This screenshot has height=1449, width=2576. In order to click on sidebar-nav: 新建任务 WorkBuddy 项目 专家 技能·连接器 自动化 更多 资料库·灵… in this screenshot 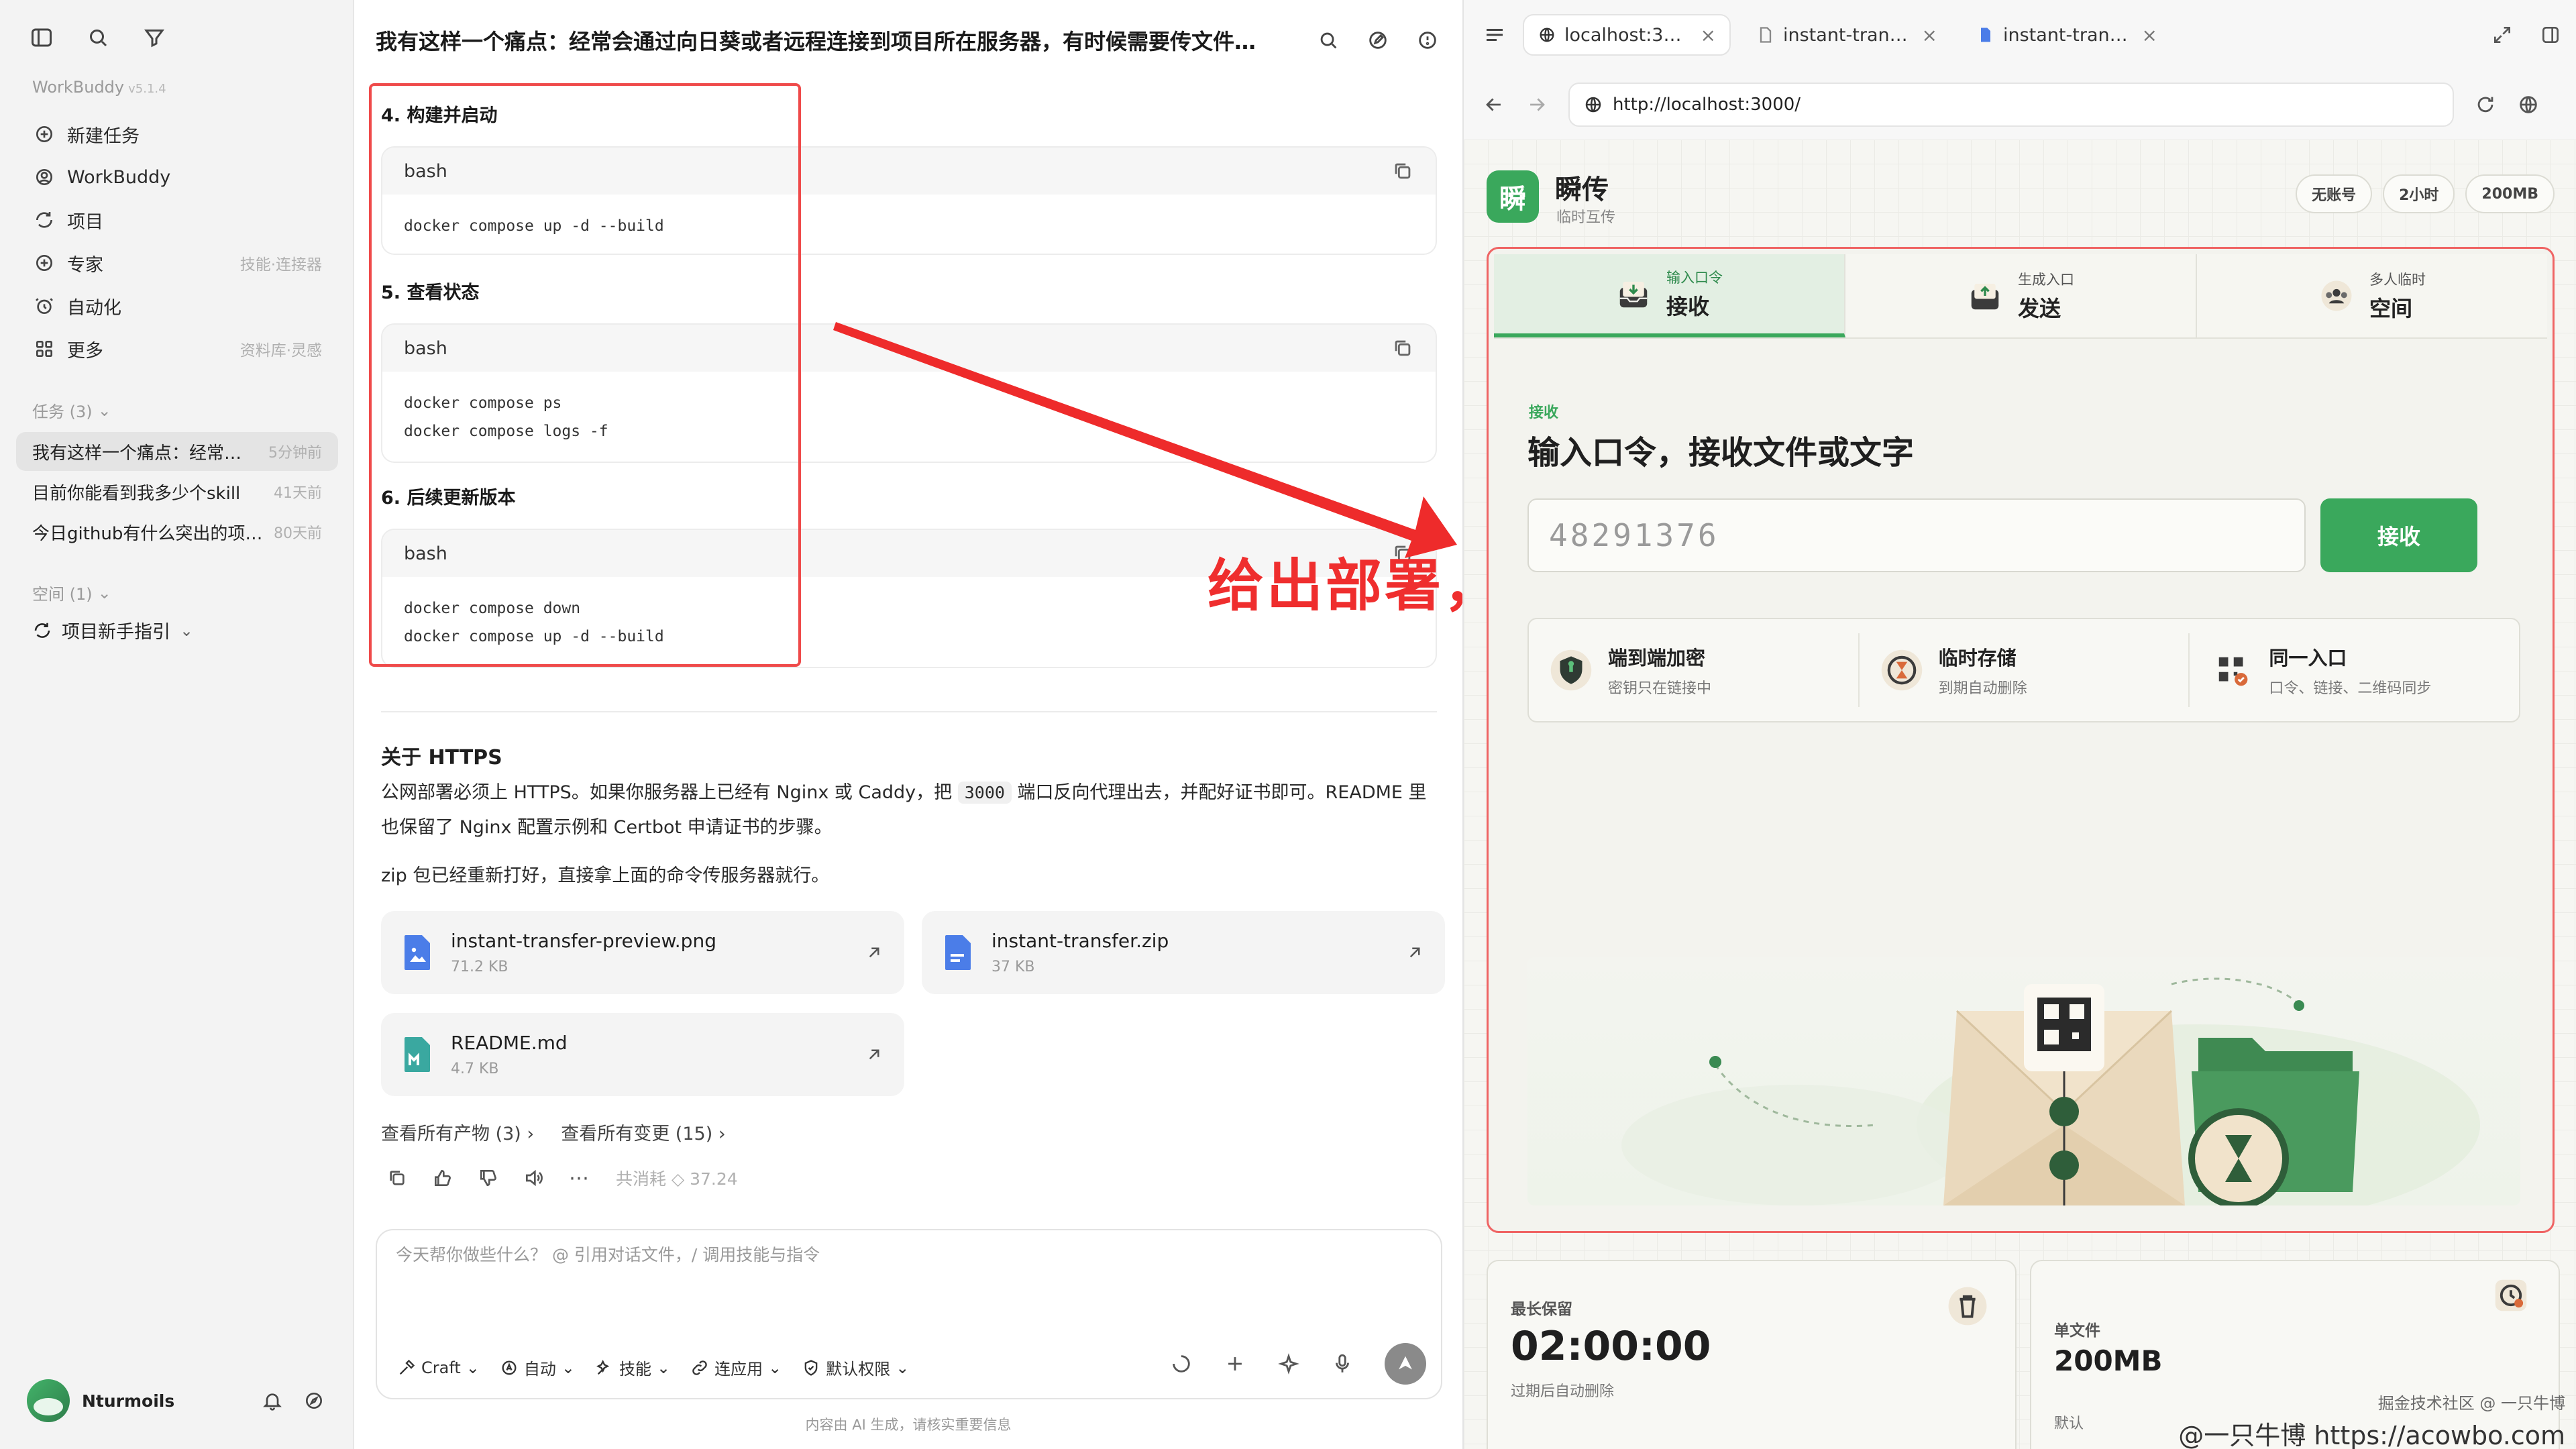, I will do `click(177, 241)`.